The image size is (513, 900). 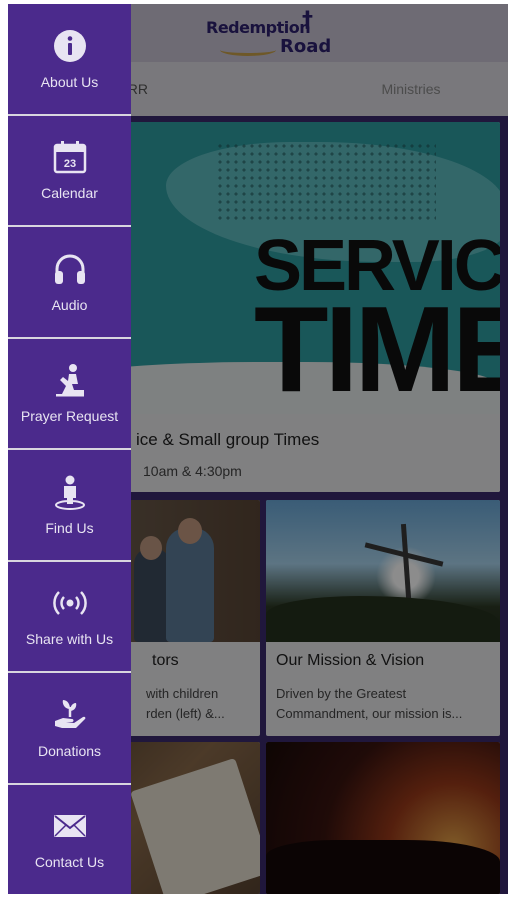 What do you see at coordinates (69, 416) in the screenshot?
I see `nav-item-label: Prayer Request` at bounding box center [69, 416].